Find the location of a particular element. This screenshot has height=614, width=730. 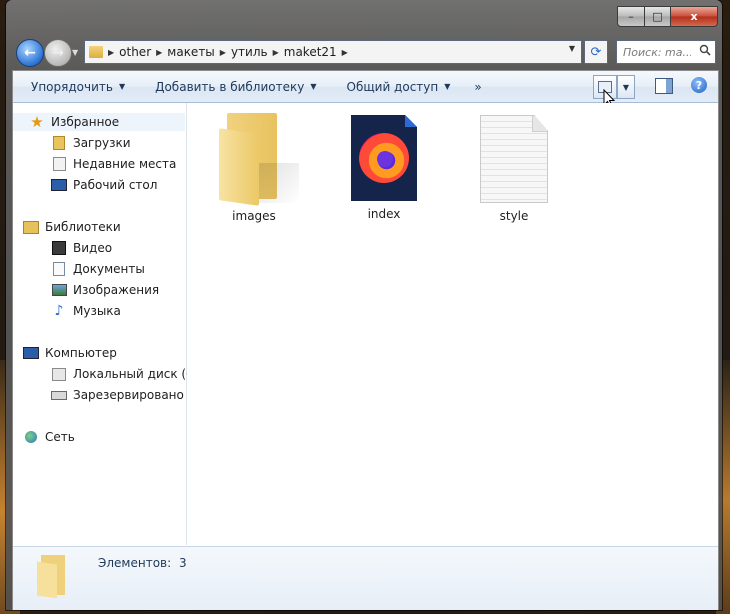

sidebar-item-label: Изображения is located at coordinates (116, 290).